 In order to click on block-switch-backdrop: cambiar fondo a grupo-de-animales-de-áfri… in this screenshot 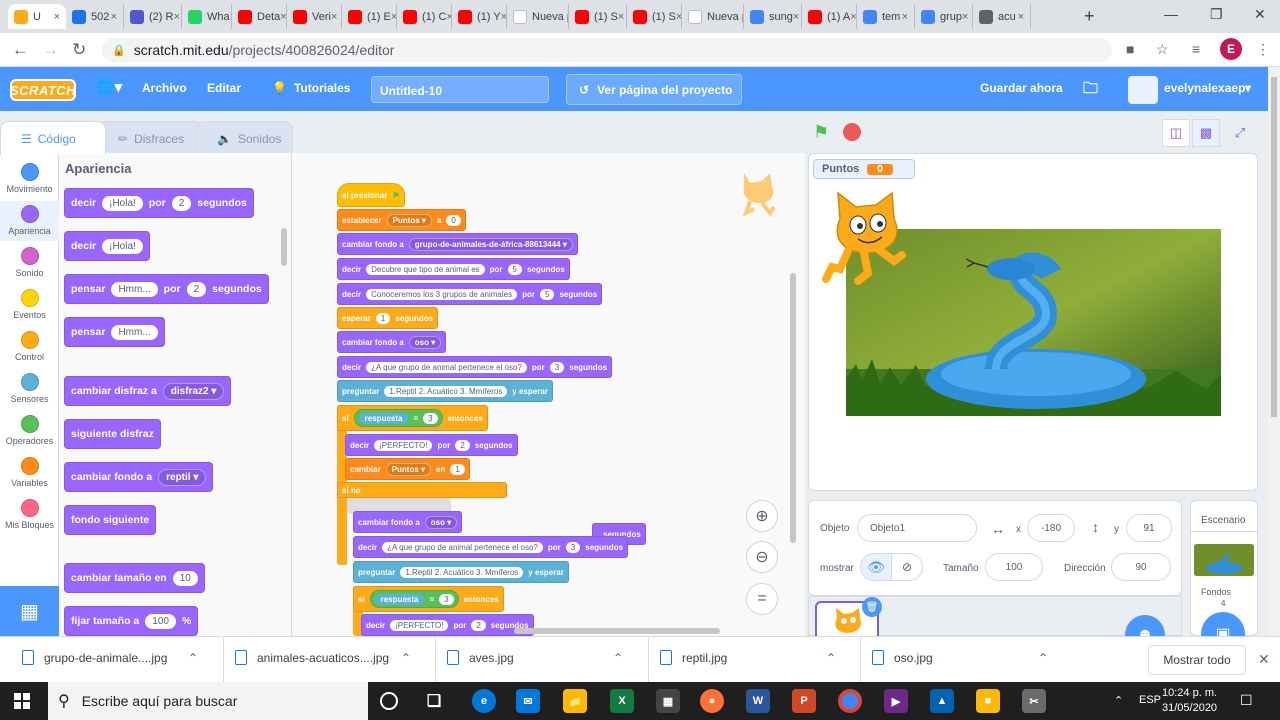, I will do `click(457, 244)`.